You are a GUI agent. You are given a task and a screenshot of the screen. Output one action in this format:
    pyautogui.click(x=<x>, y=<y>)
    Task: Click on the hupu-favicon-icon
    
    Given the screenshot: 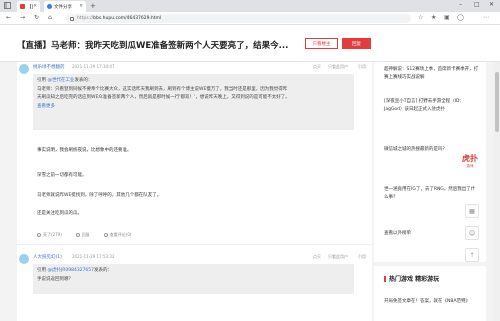 What is the action you would take?
    pyautogui.click(x=22, y=6)
    